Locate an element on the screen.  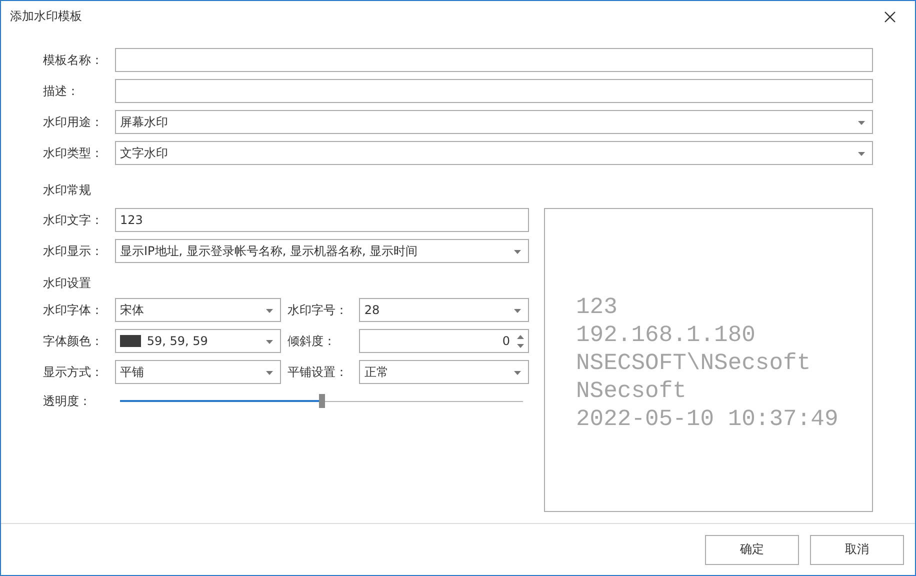
field-label: 水印类型： is located at coordinates (73, 153).